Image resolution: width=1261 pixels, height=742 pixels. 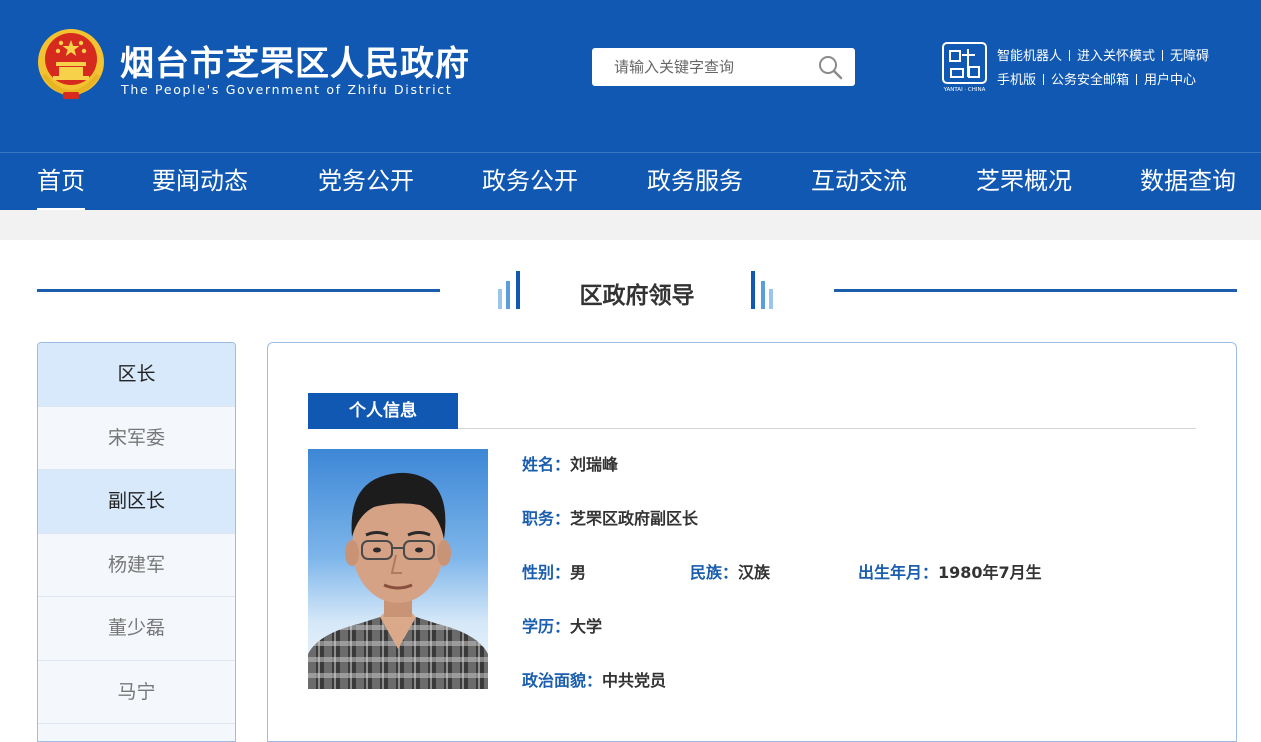 What do you see at coordinates (594, 464) in the screenshot?
I see `name-value: 刘瑞峰` at bounding box center [594, 464].